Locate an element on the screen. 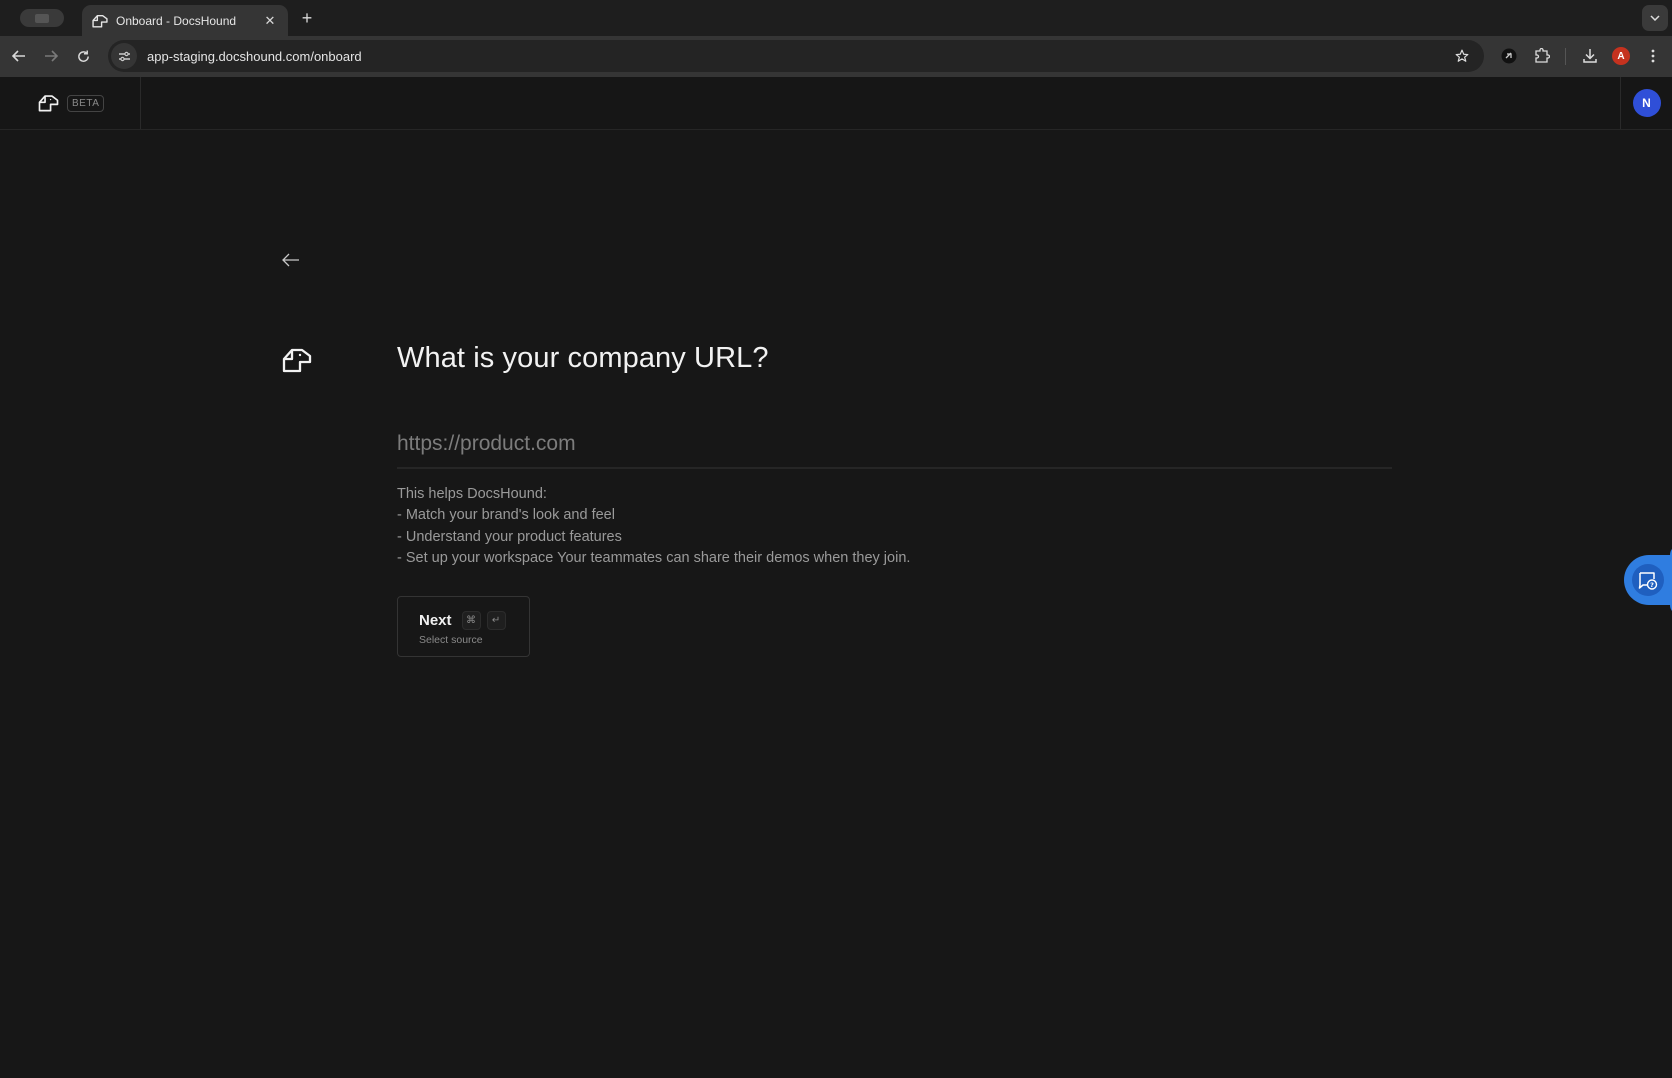 The width and height of the screenshot is (1672, 1078). user-avatar: N is located at coordinates (1646, 103).